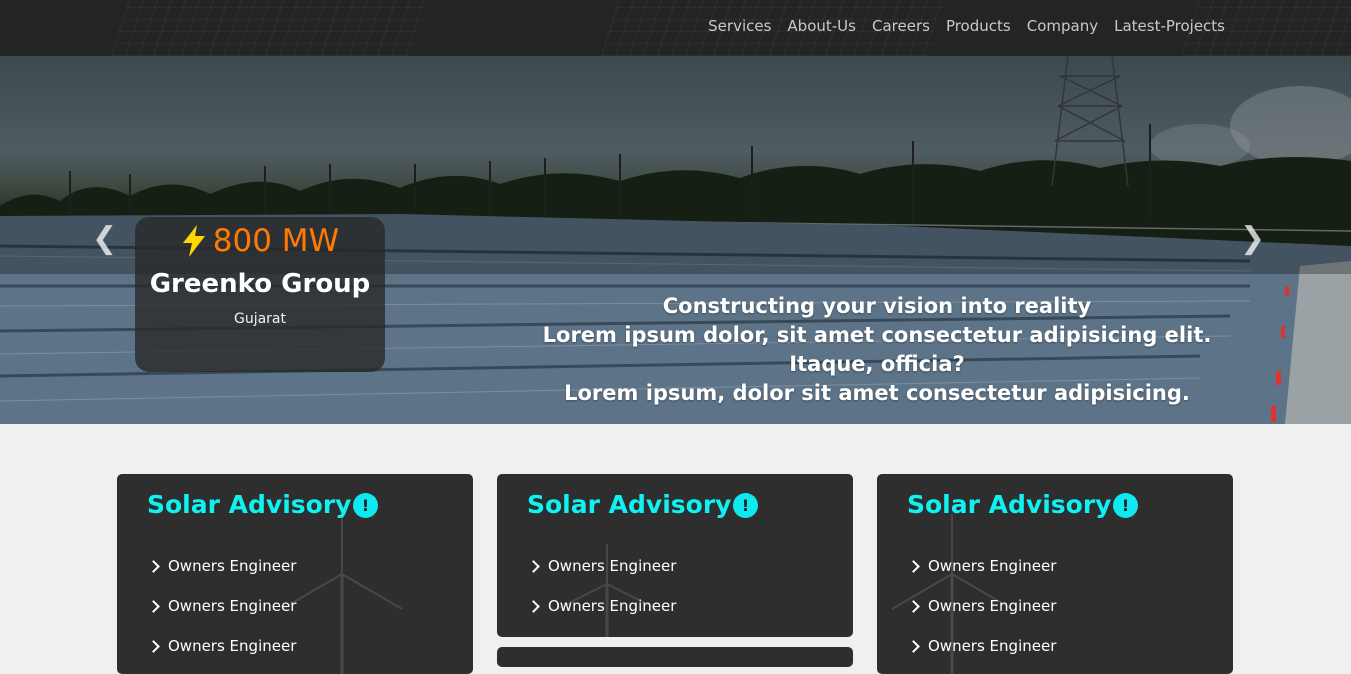 The image size is (1351, 674). What do you see at coordinates (978, 26) in the screenshot?
I see `nav-link-products: Products` at bounding box center [978, 26].